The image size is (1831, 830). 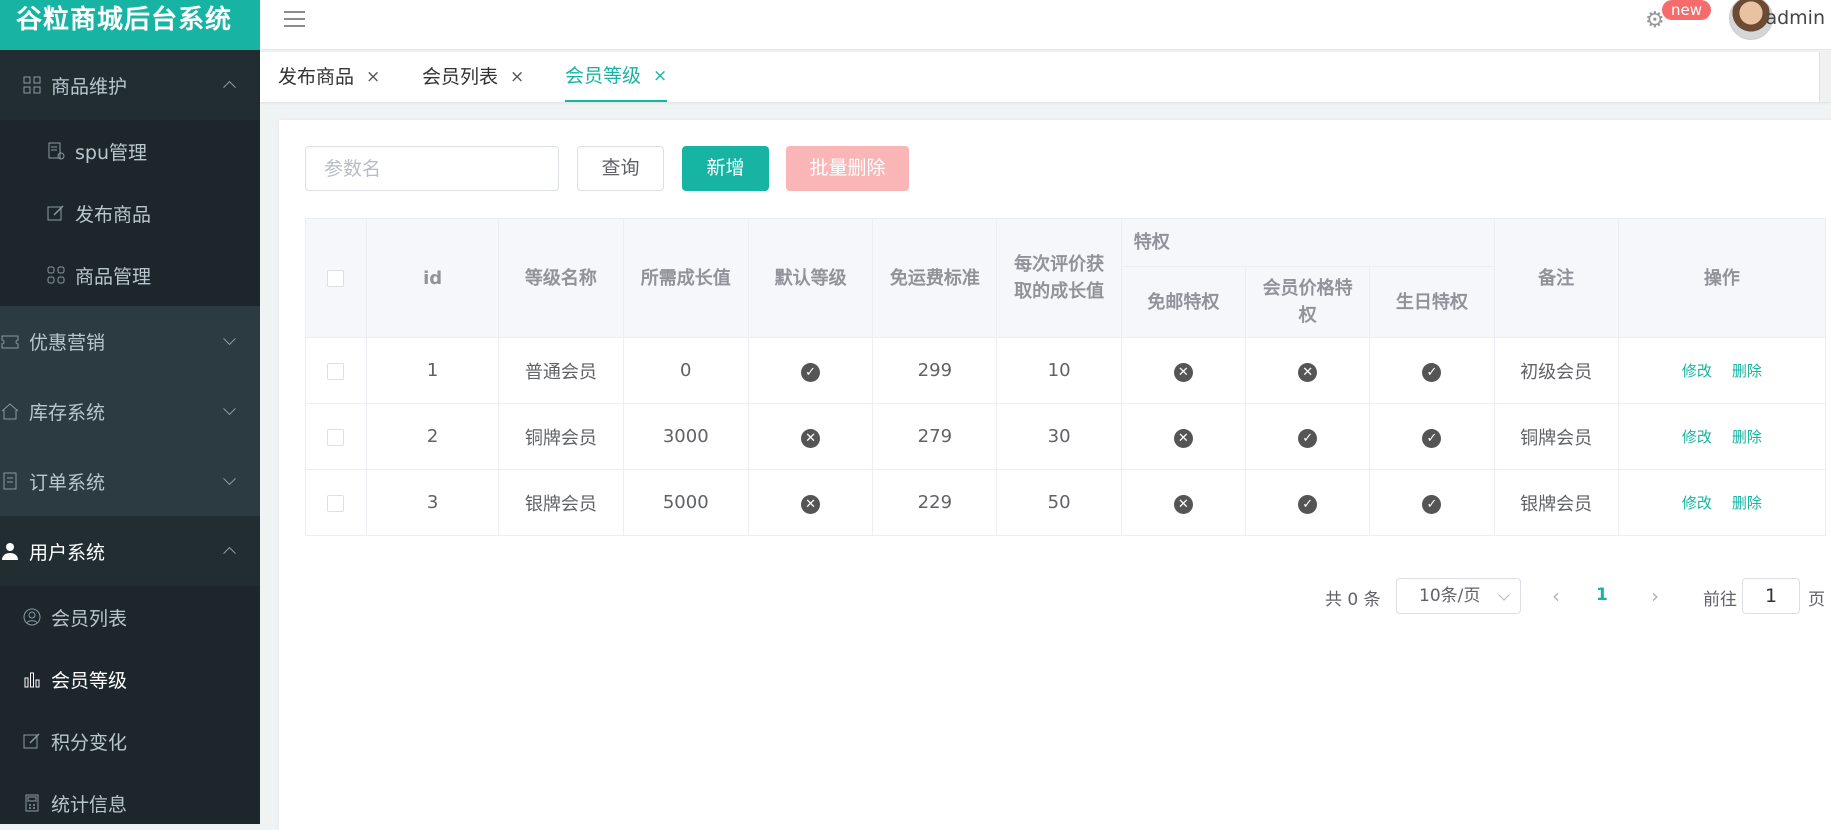 I want to click on sidebar-item-points: 积分变化, so click(x=130, y=741).